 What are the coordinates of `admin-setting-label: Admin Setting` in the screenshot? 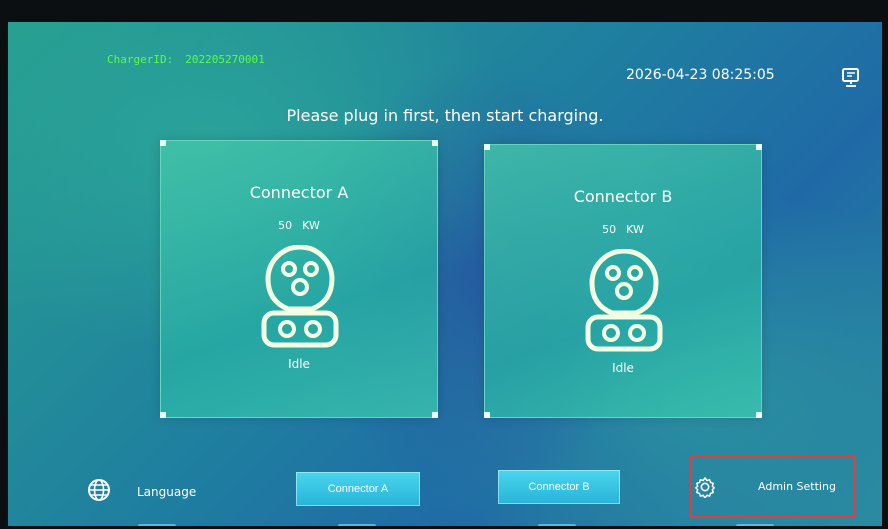 It's located at (797, 486).